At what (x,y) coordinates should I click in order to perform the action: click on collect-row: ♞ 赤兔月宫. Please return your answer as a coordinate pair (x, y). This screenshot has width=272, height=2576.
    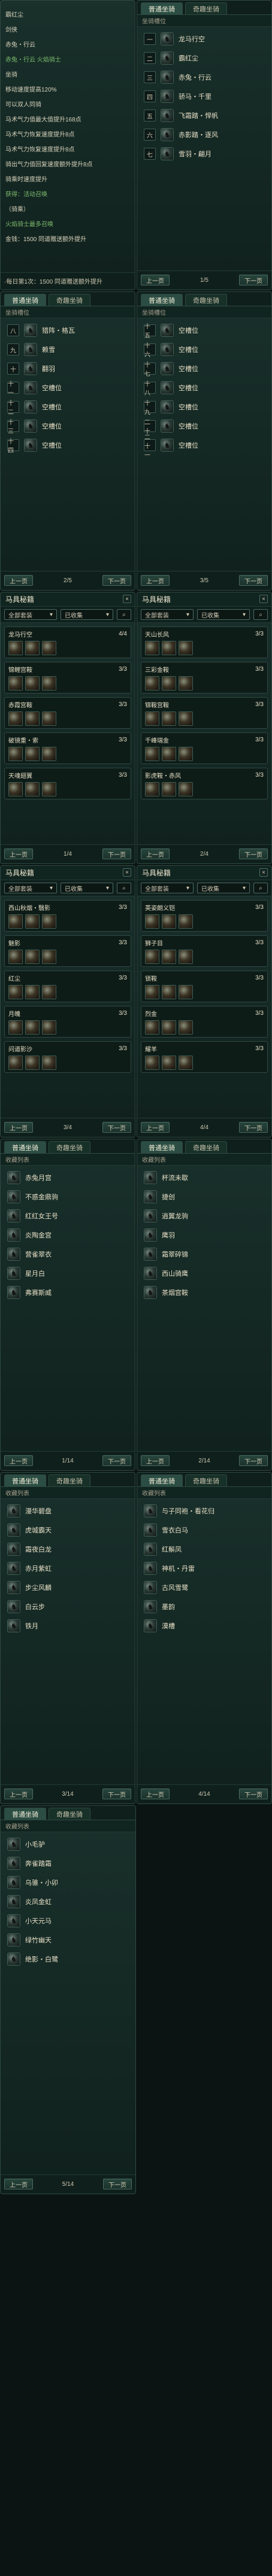
    Looking at the image, I should click on (67, 1177).